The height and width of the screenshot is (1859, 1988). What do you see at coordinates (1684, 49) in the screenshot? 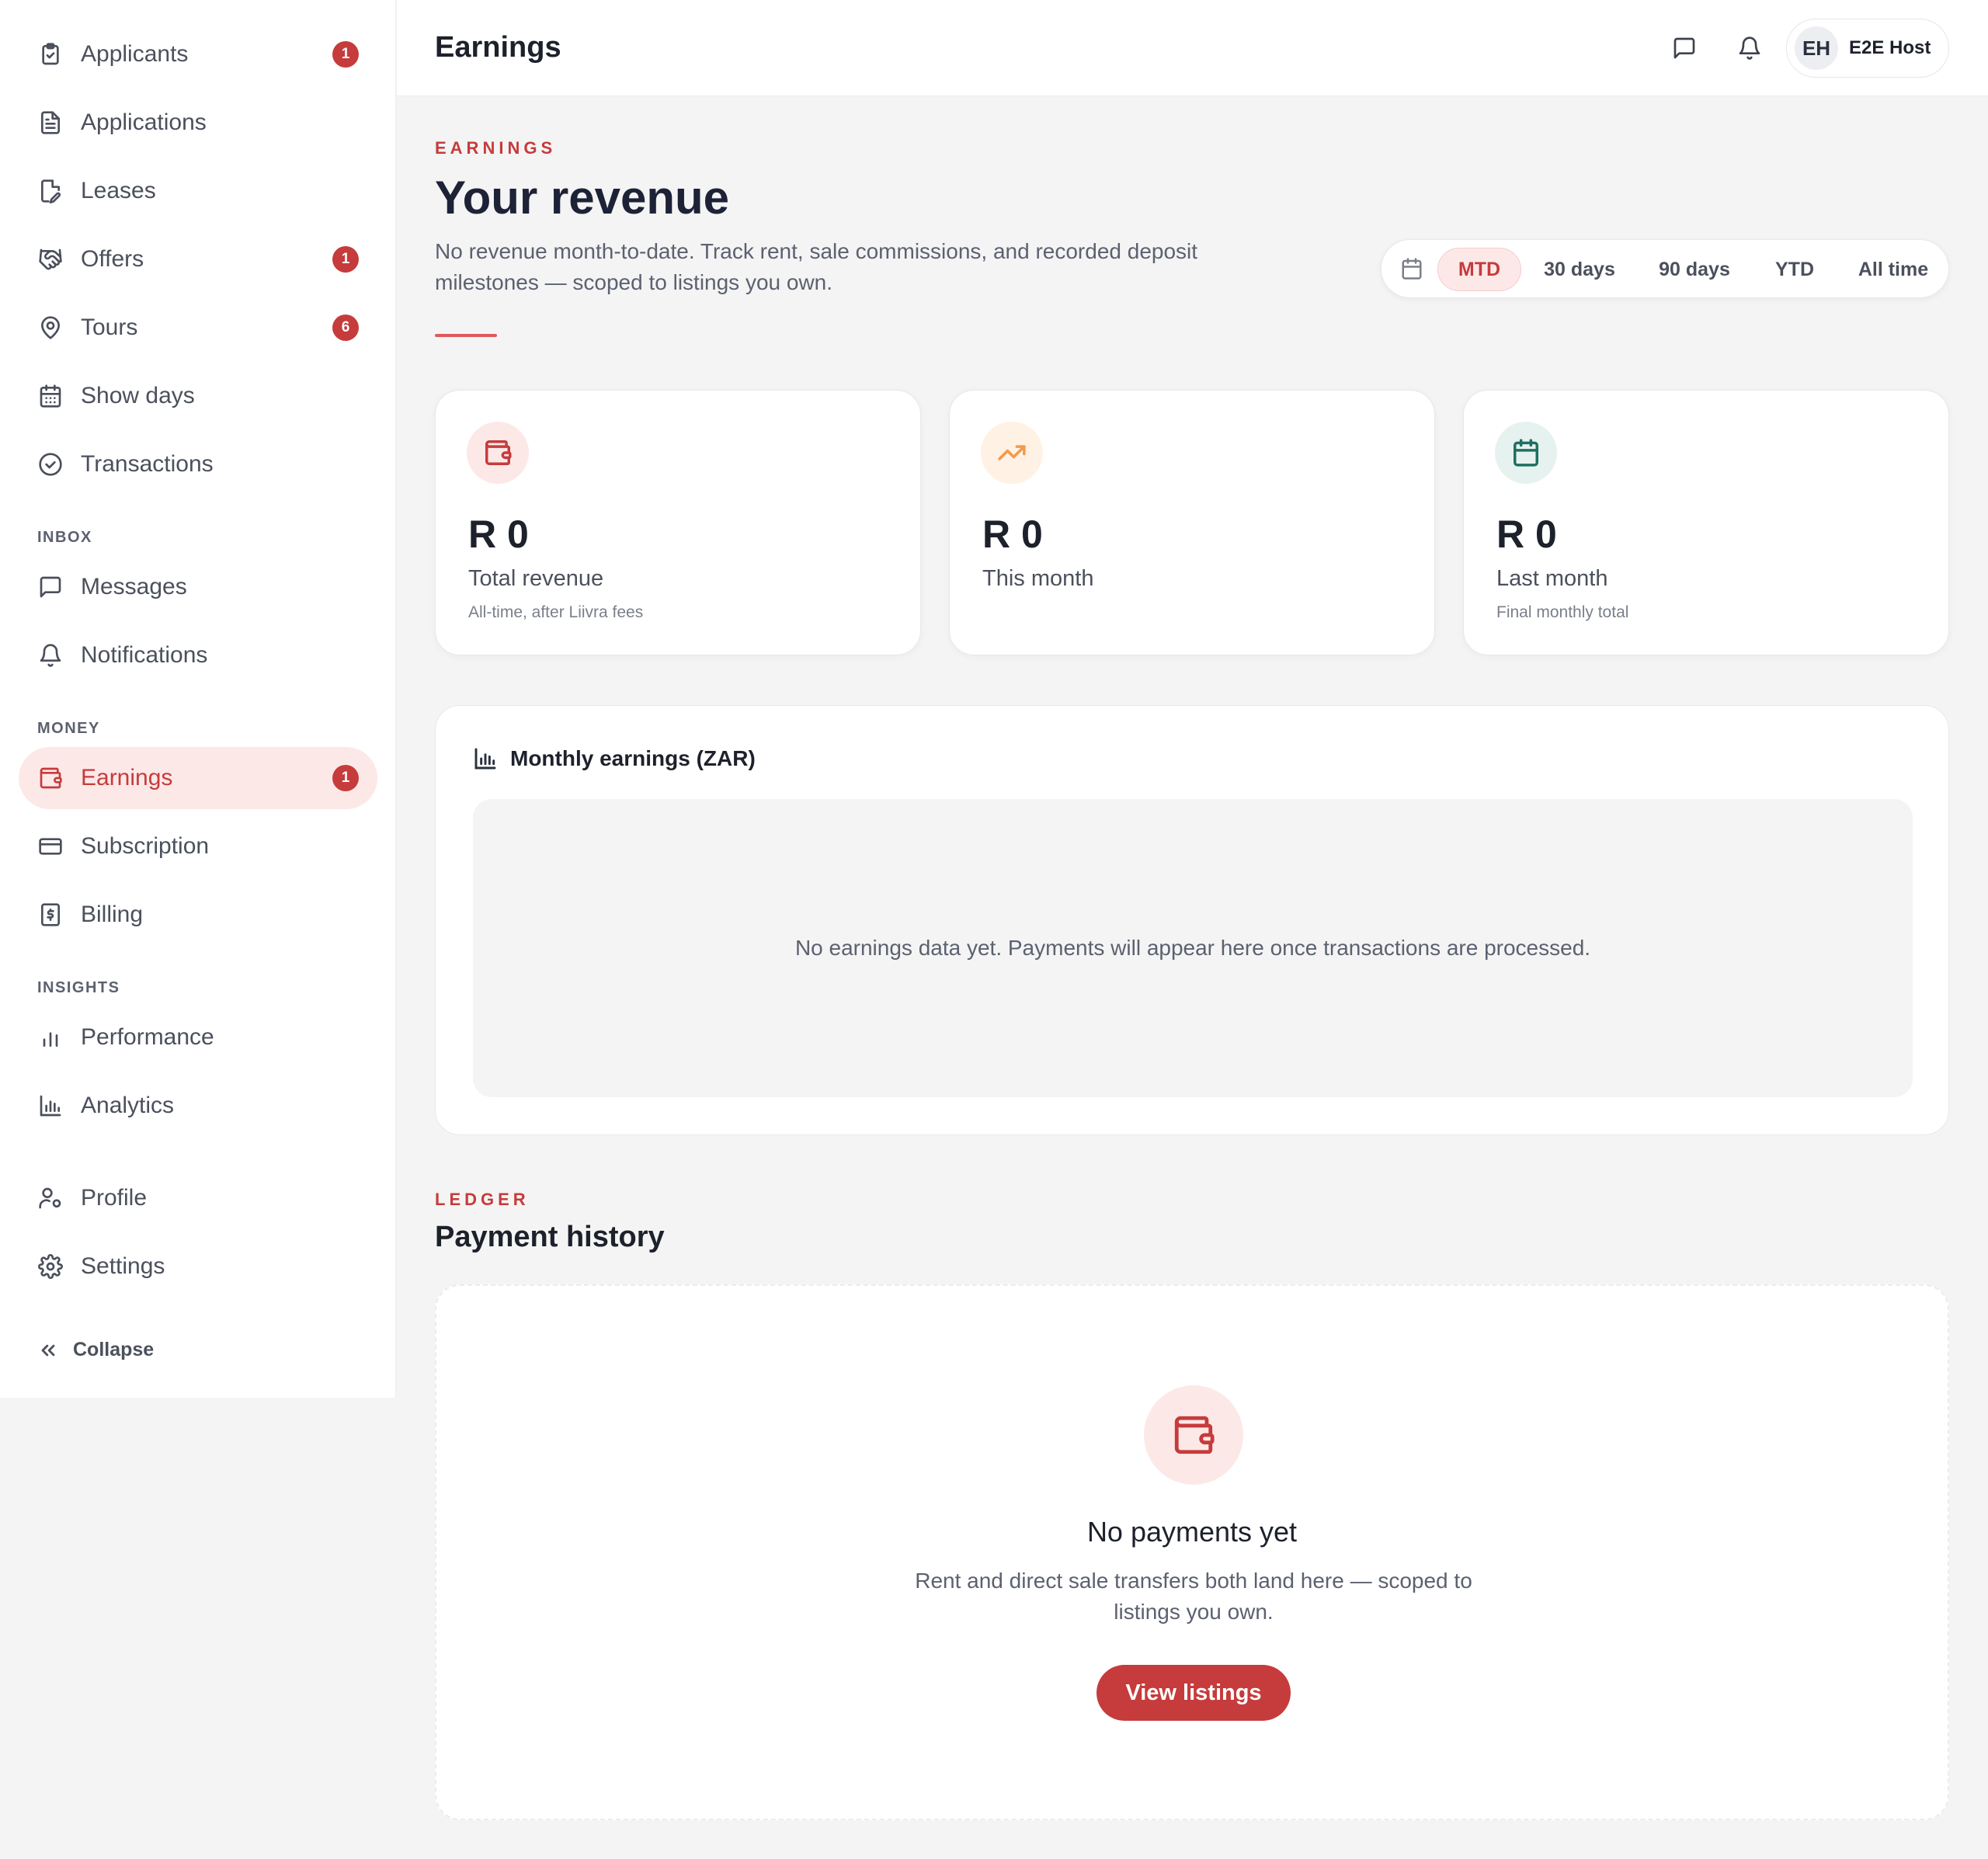
I see `messages-button` at bounding box center [1684, 49].